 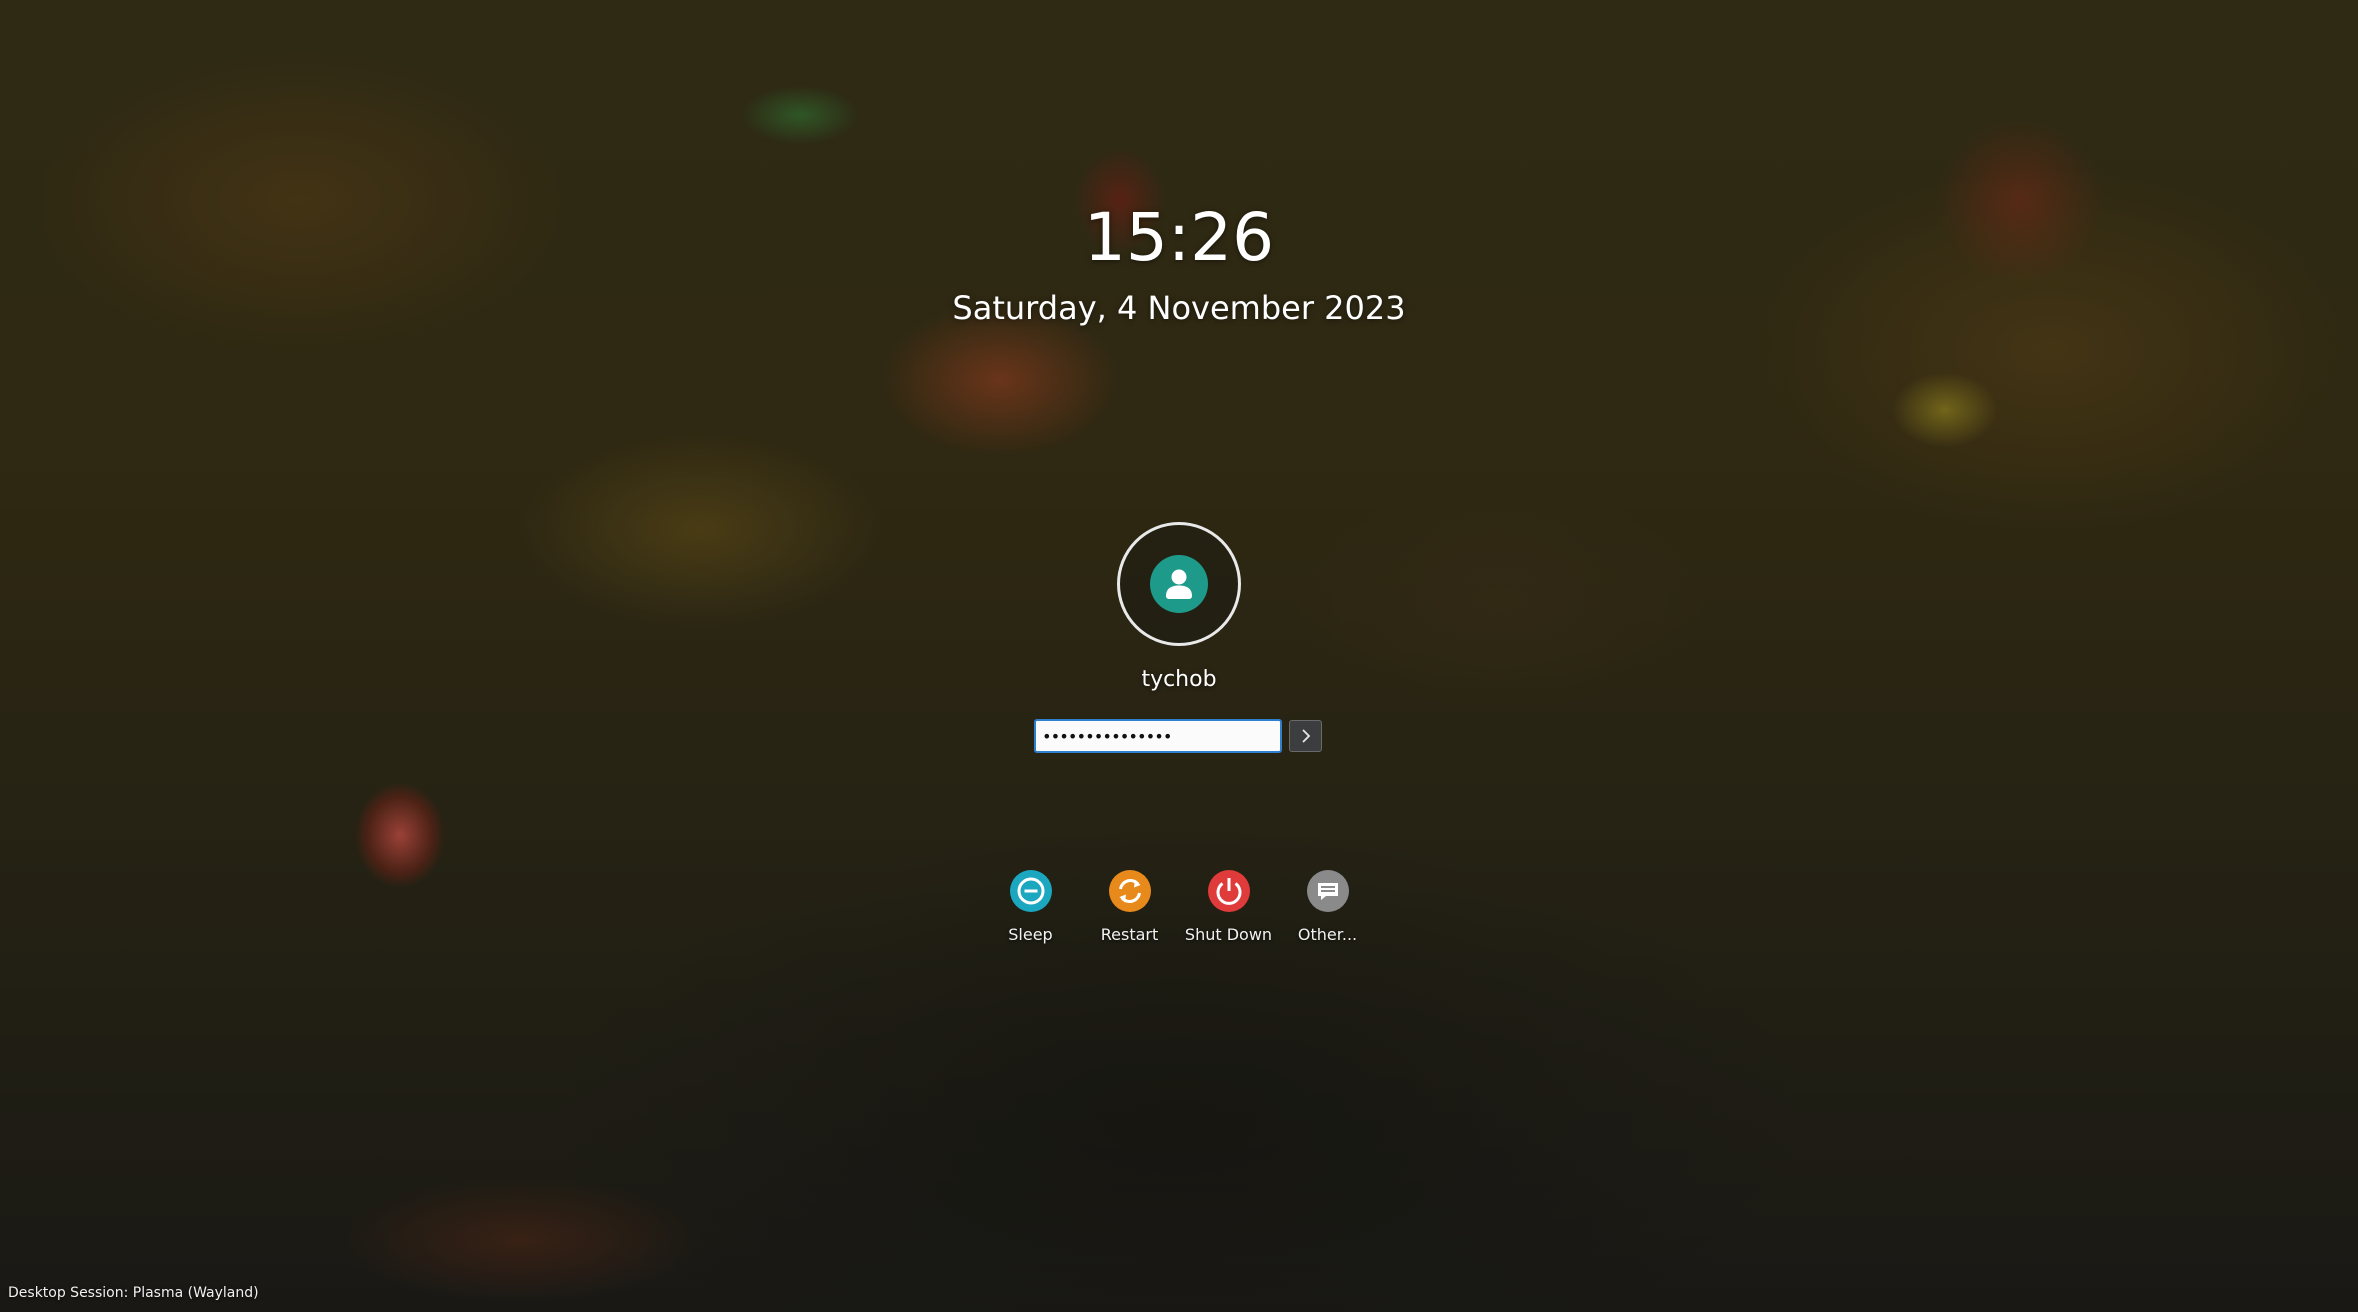 What do you see at coordinates (1229, 891) in the screenshot?
I see `power-icon` at bounding box center [1229, 891].